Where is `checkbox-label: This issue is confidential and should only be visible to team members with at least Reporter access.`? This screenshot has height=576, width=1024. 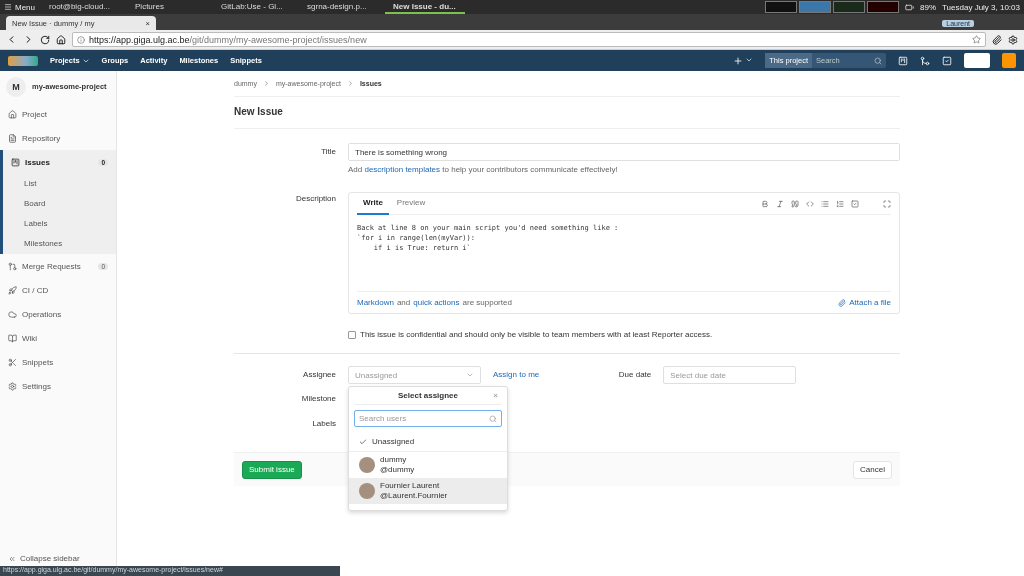
checkbox-label: This issue is confidential and should only be visible to team members with at least Reporter access. is located at coordinates (536, 334).